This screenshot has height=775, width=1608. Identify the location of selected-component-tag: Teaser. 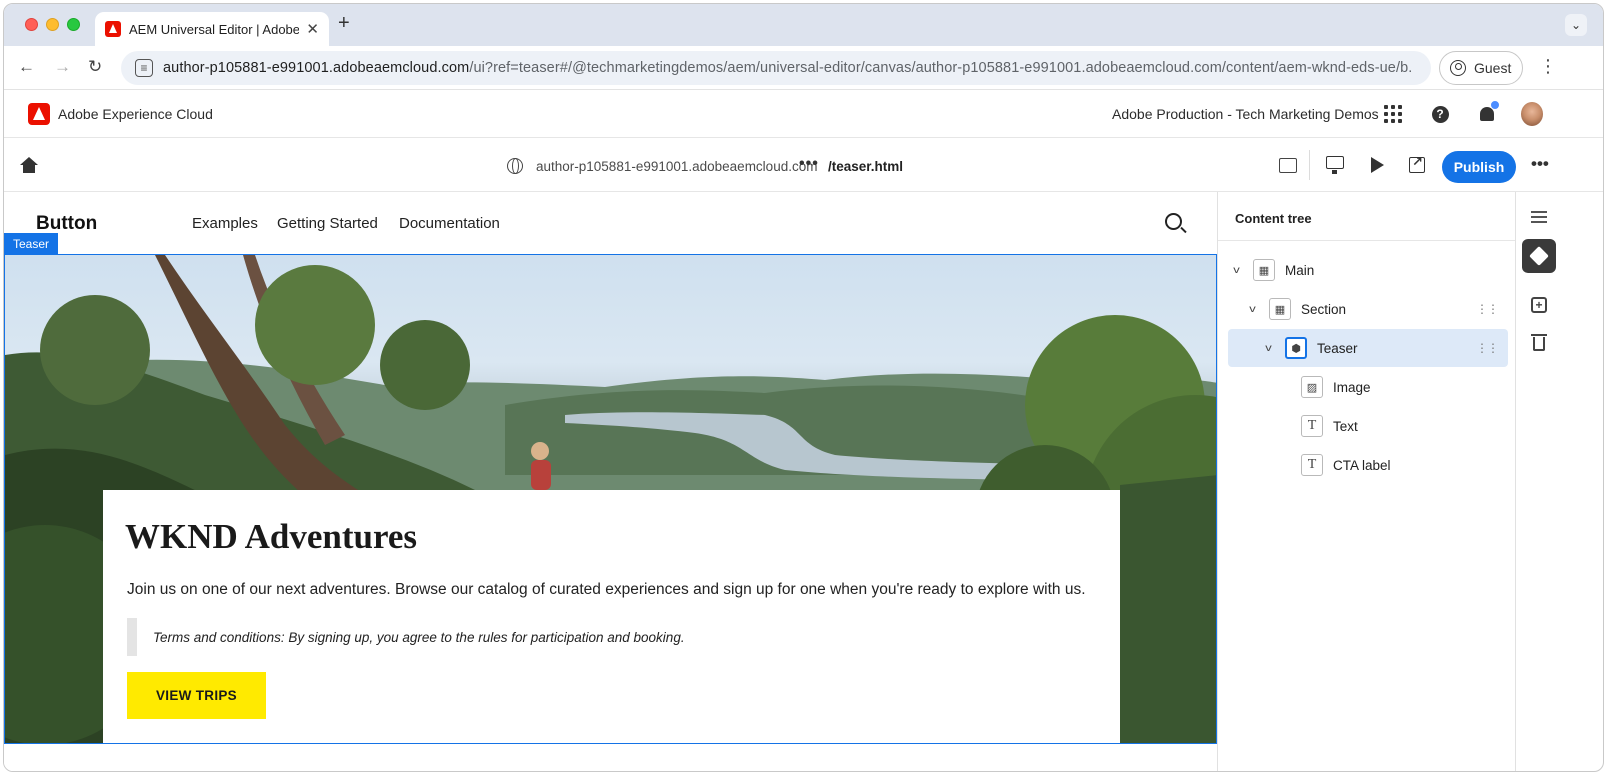
(31, 244).